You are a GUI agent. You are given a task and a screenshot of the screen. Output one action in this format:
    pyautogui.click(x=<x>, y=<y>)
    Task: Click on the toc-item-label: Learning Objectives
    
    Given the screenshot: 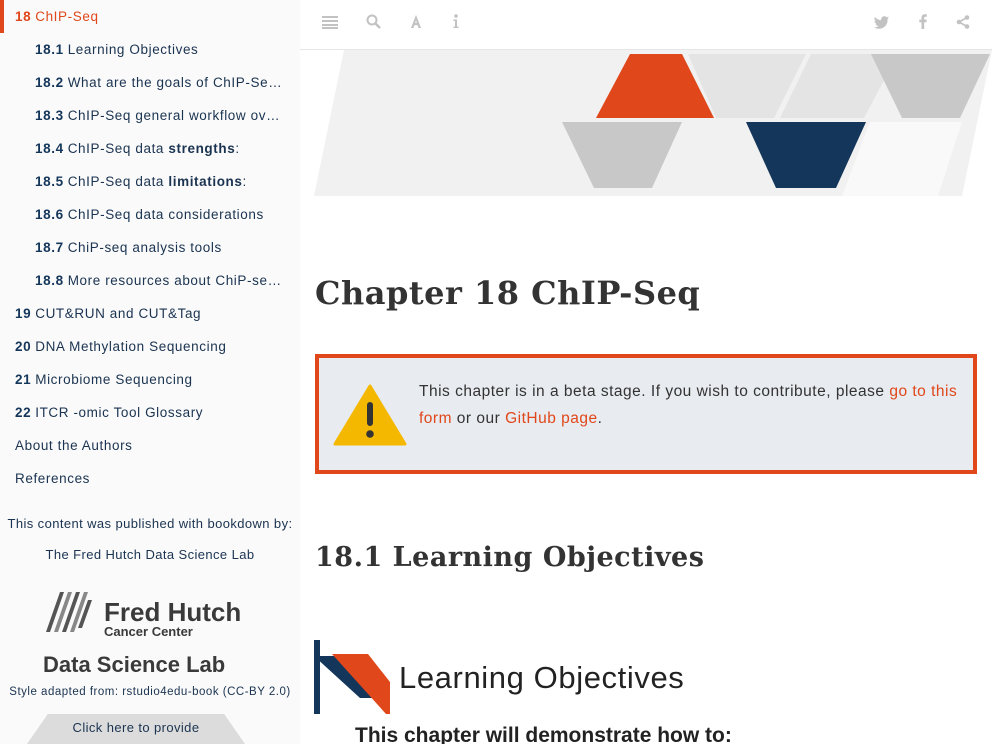 What is the action you would take?
    pyautogui.click(x=133, y=49)
    